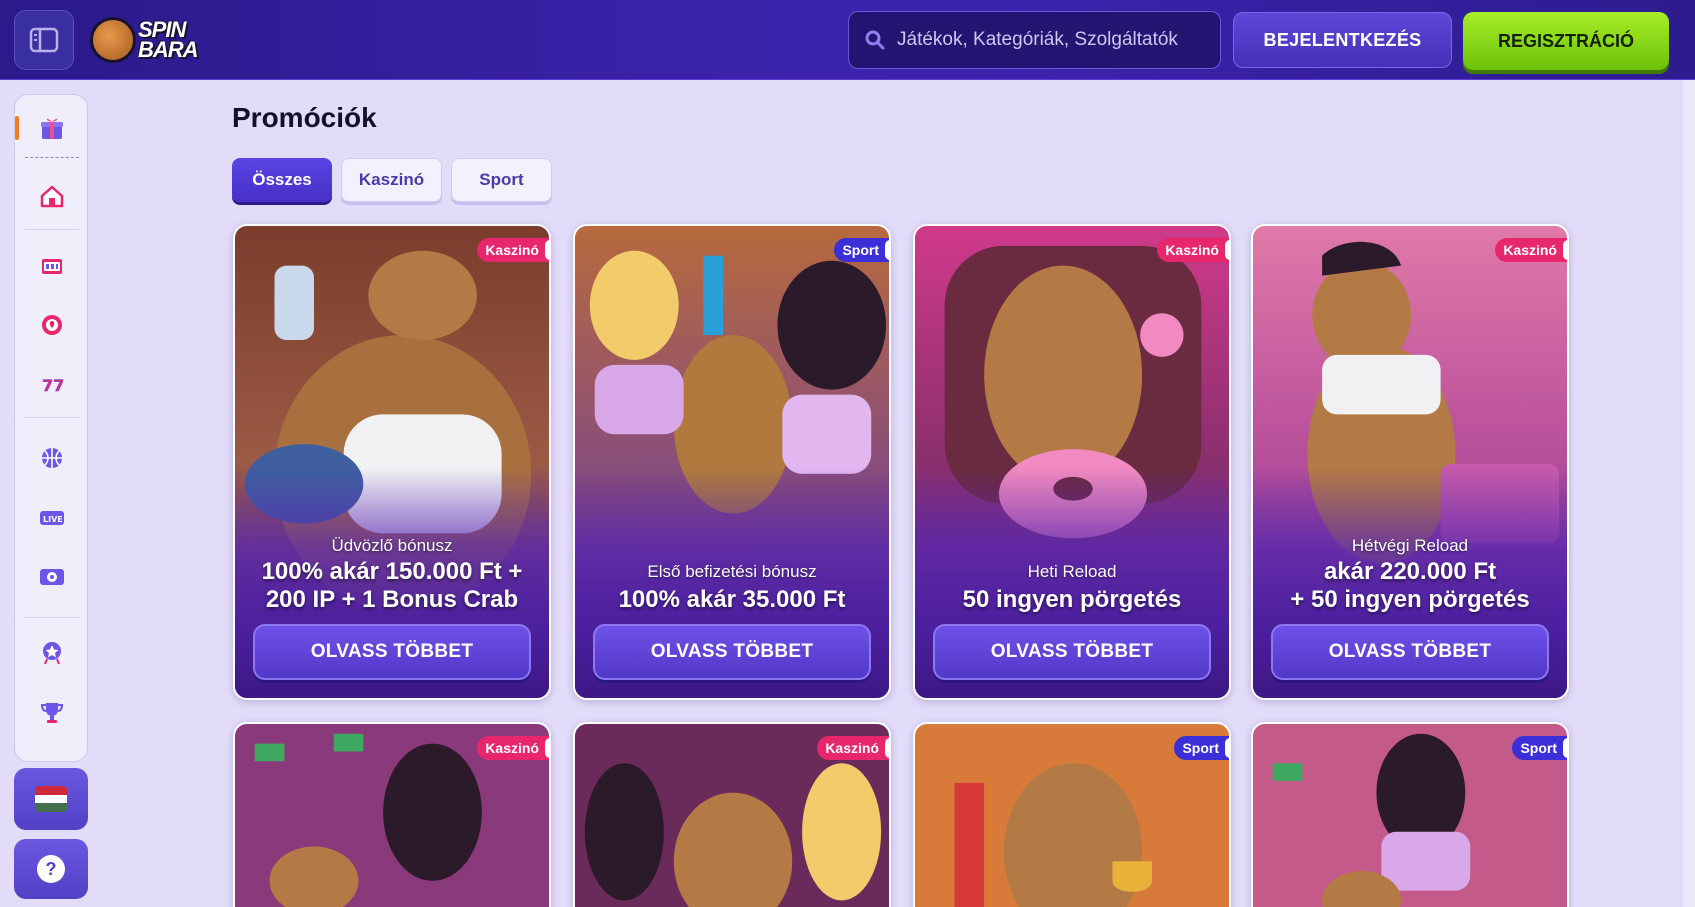 Image resolution: width=1695 pixels, height=907 pixels. What do you see at coordinates (392, 599) in the screenshot?
I see `promo-title-line2: 200 IP + 1 Bonus Crab` at bounding box center [392, 599].